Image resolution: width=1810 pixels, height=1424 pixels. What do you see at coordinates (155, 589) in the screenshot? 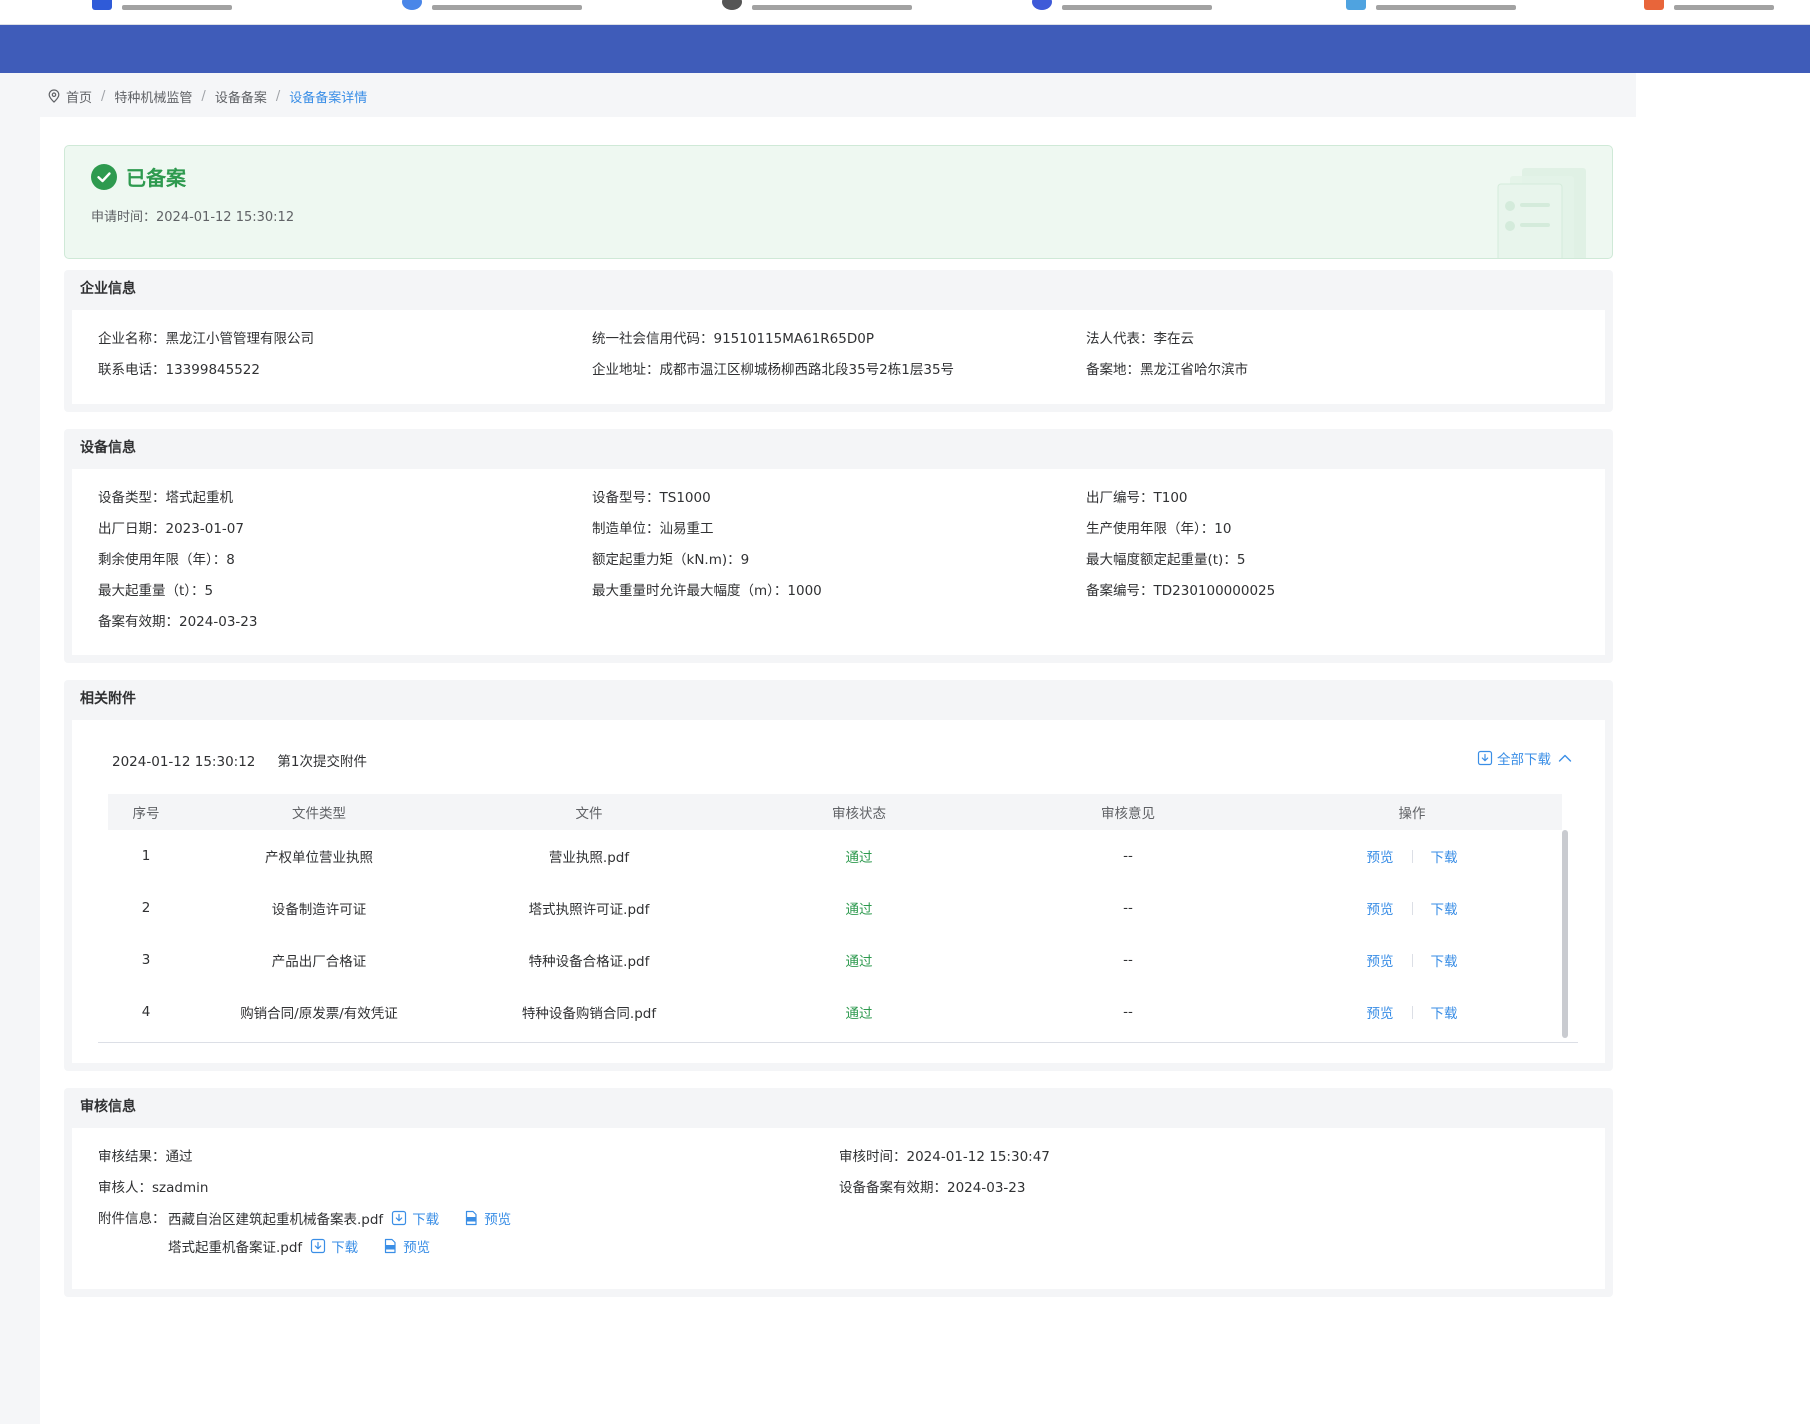
I see `max-lifting-weight: 最大起重量（t）：5` at bounding box center [155, 589].